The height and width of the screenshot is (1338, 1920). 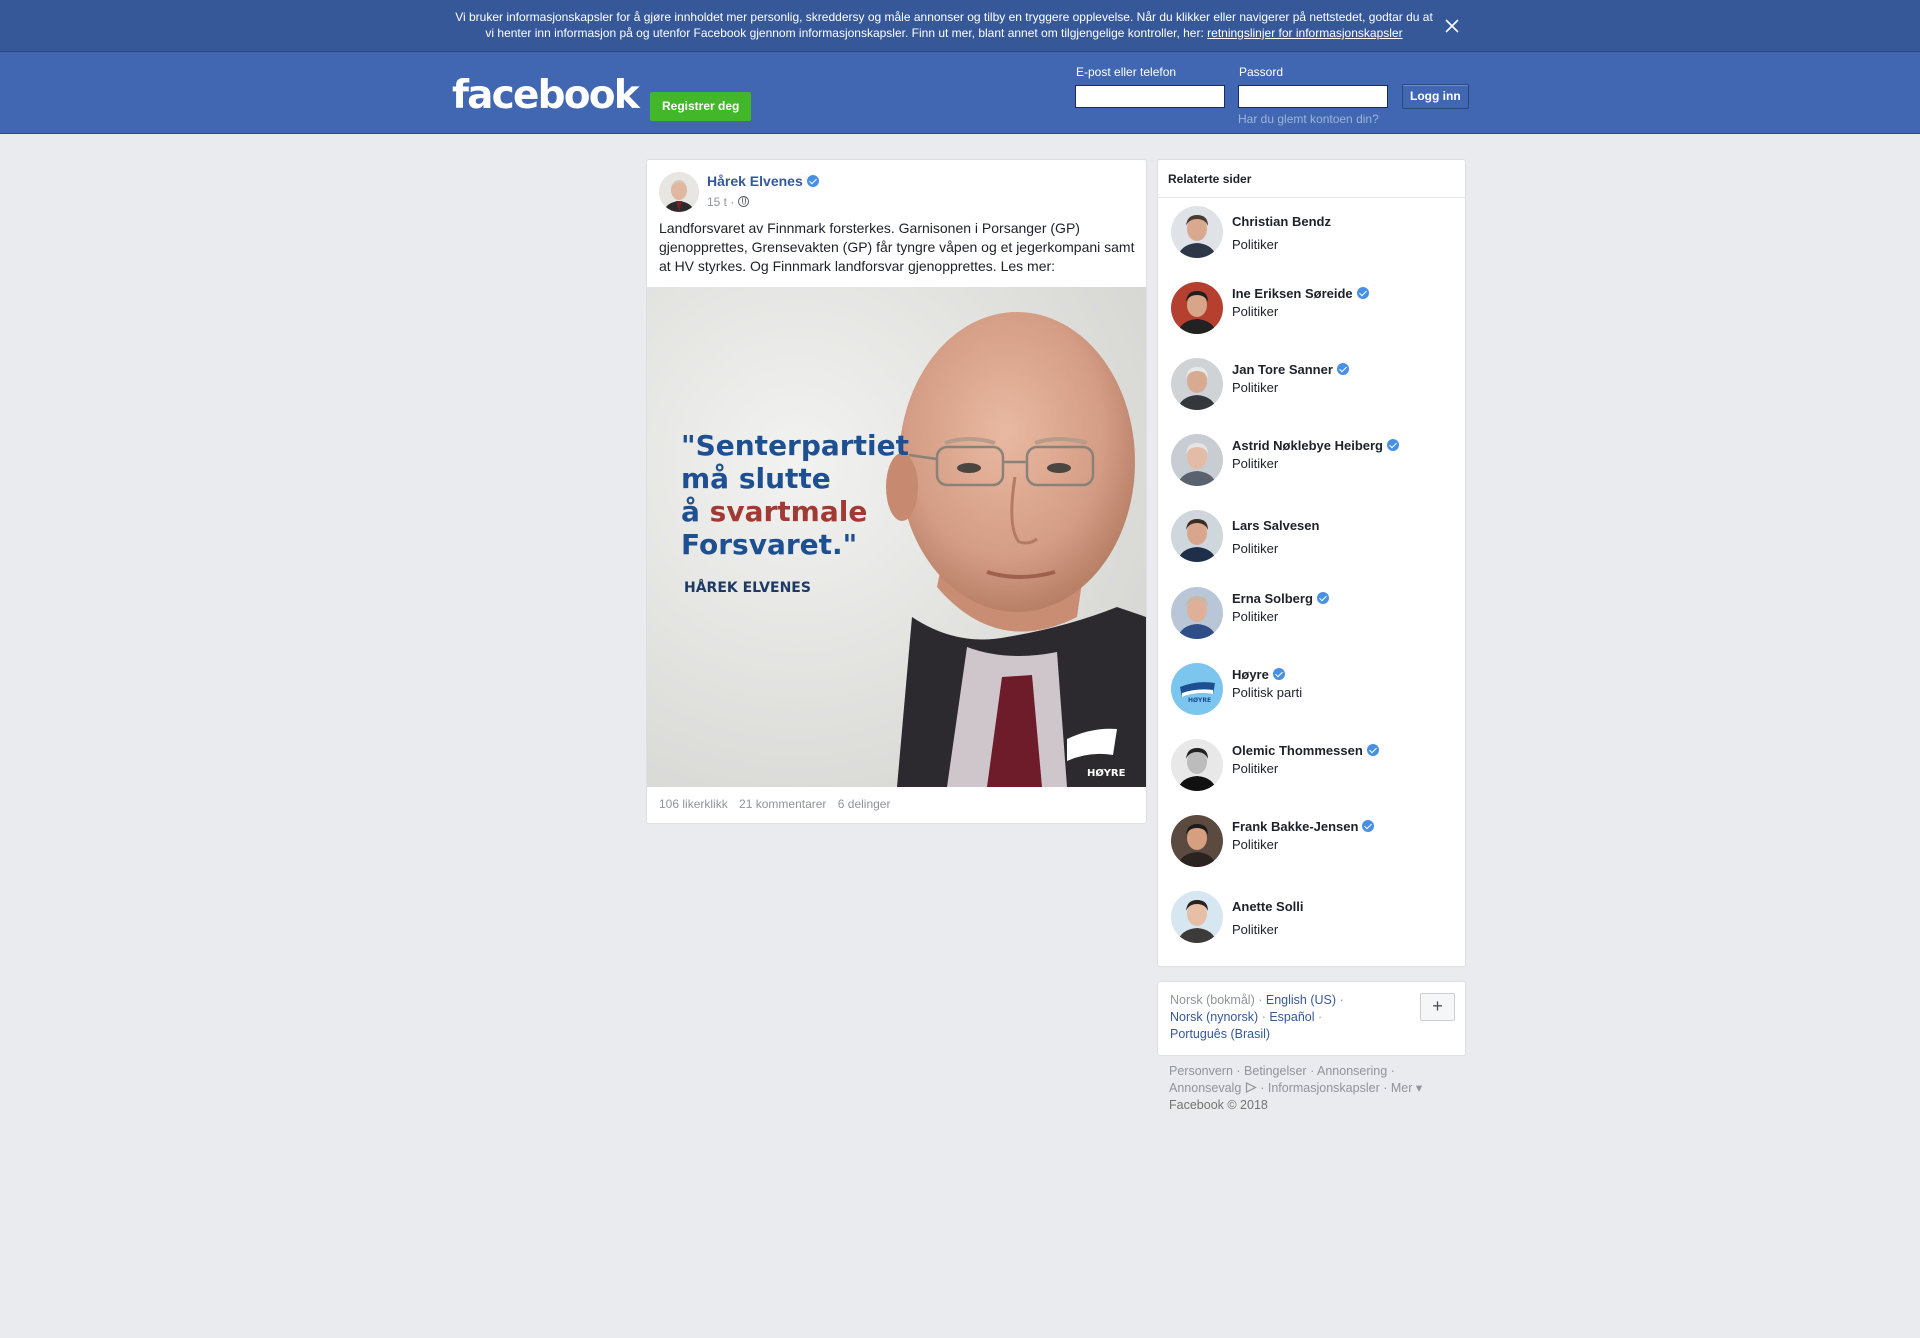 I want to click on forgot-account-link: Har du glemt kontoen din?, so click(x=1308, y=119).